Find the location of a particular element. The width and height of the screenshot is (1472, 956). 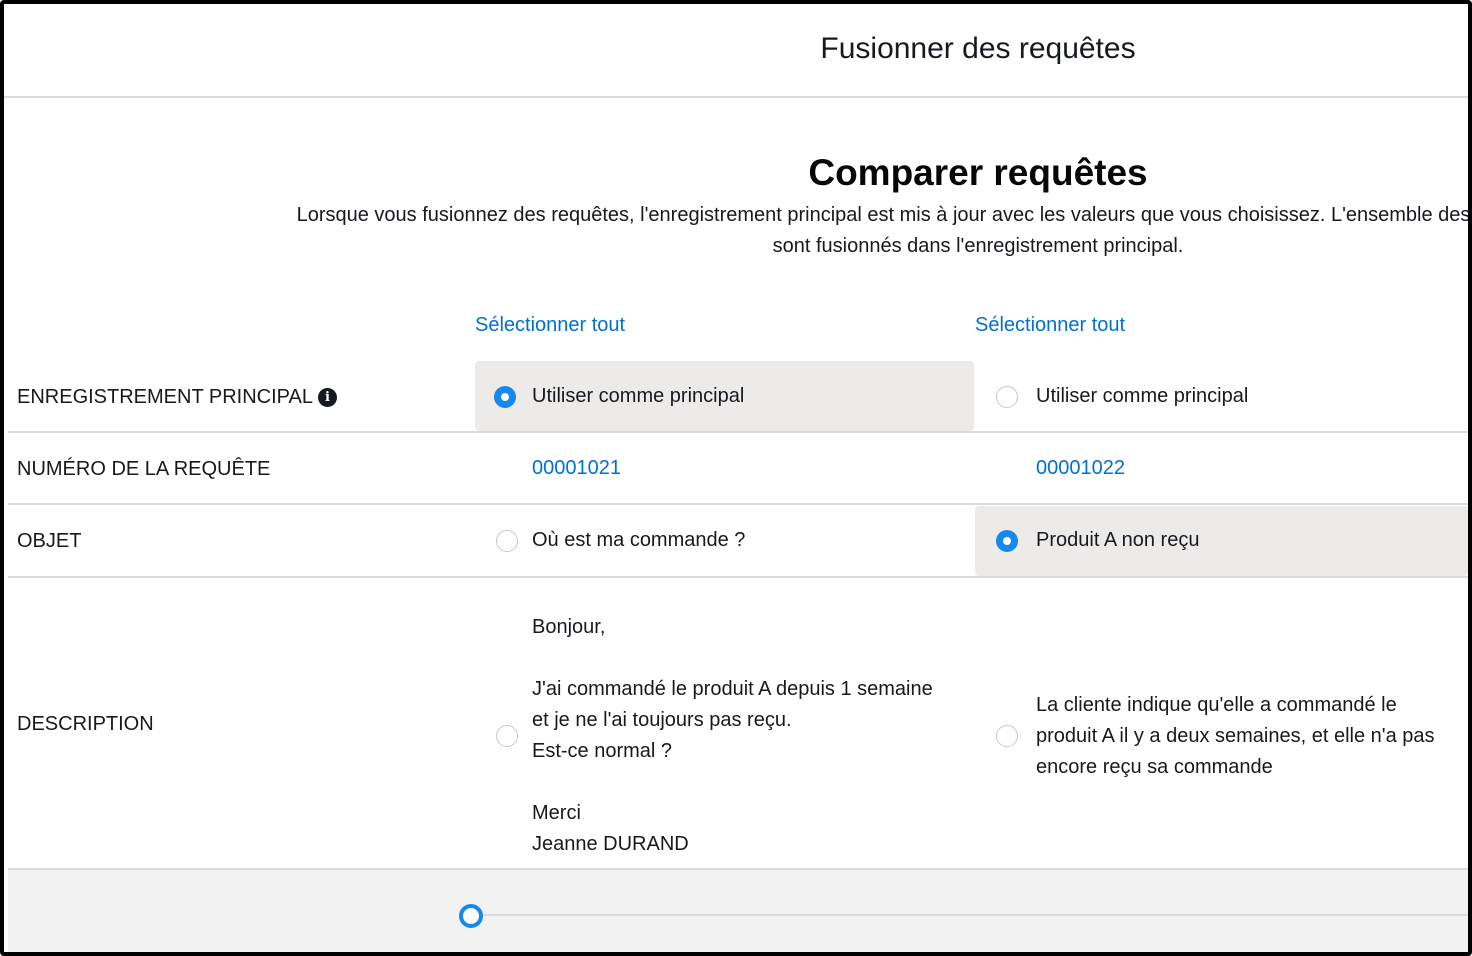

select-all-link-column-1: Sélectionner tout is located at coordinates (550, 325).